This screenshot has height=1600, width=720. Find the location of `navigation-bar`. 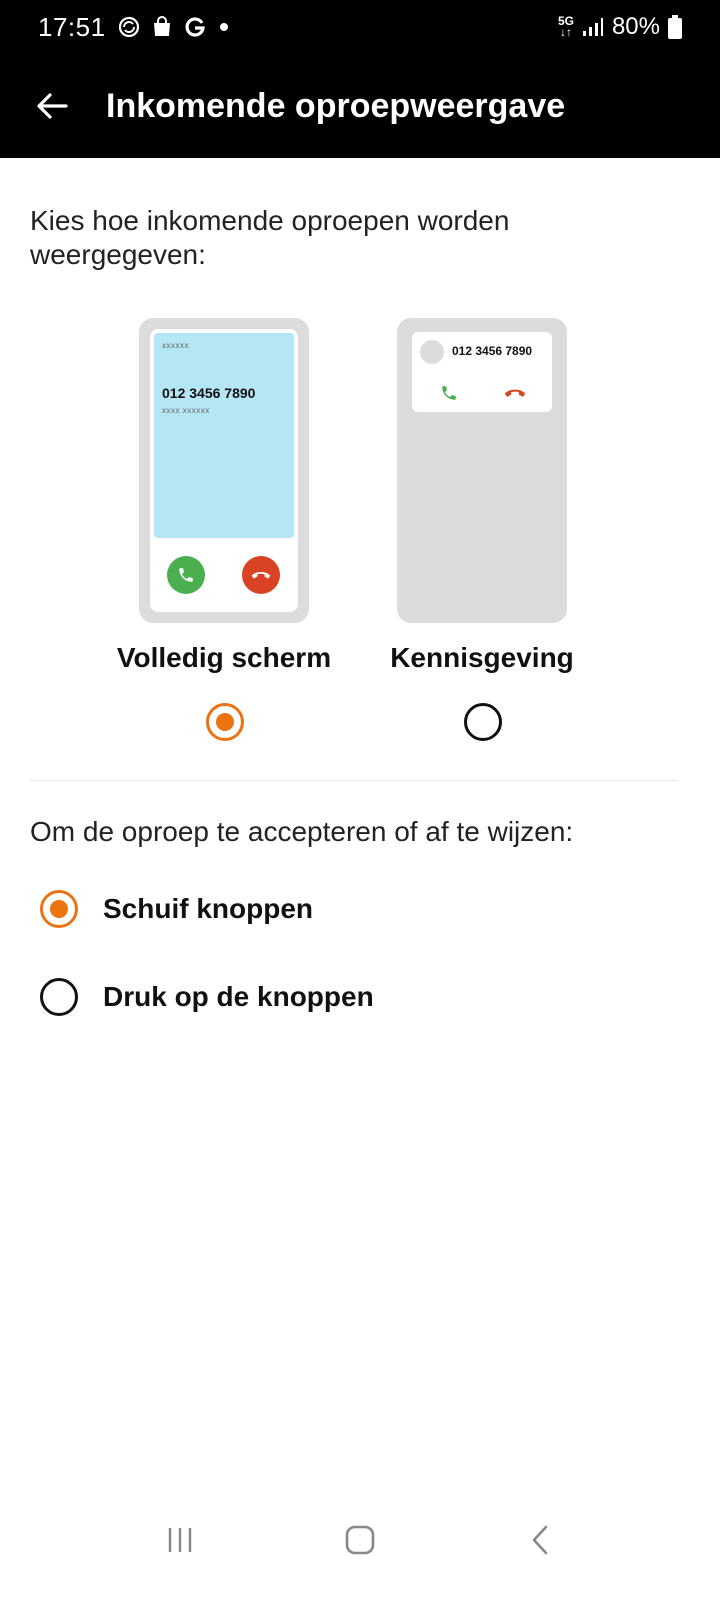

navigation-bar is located at coordinates (360, 1540).